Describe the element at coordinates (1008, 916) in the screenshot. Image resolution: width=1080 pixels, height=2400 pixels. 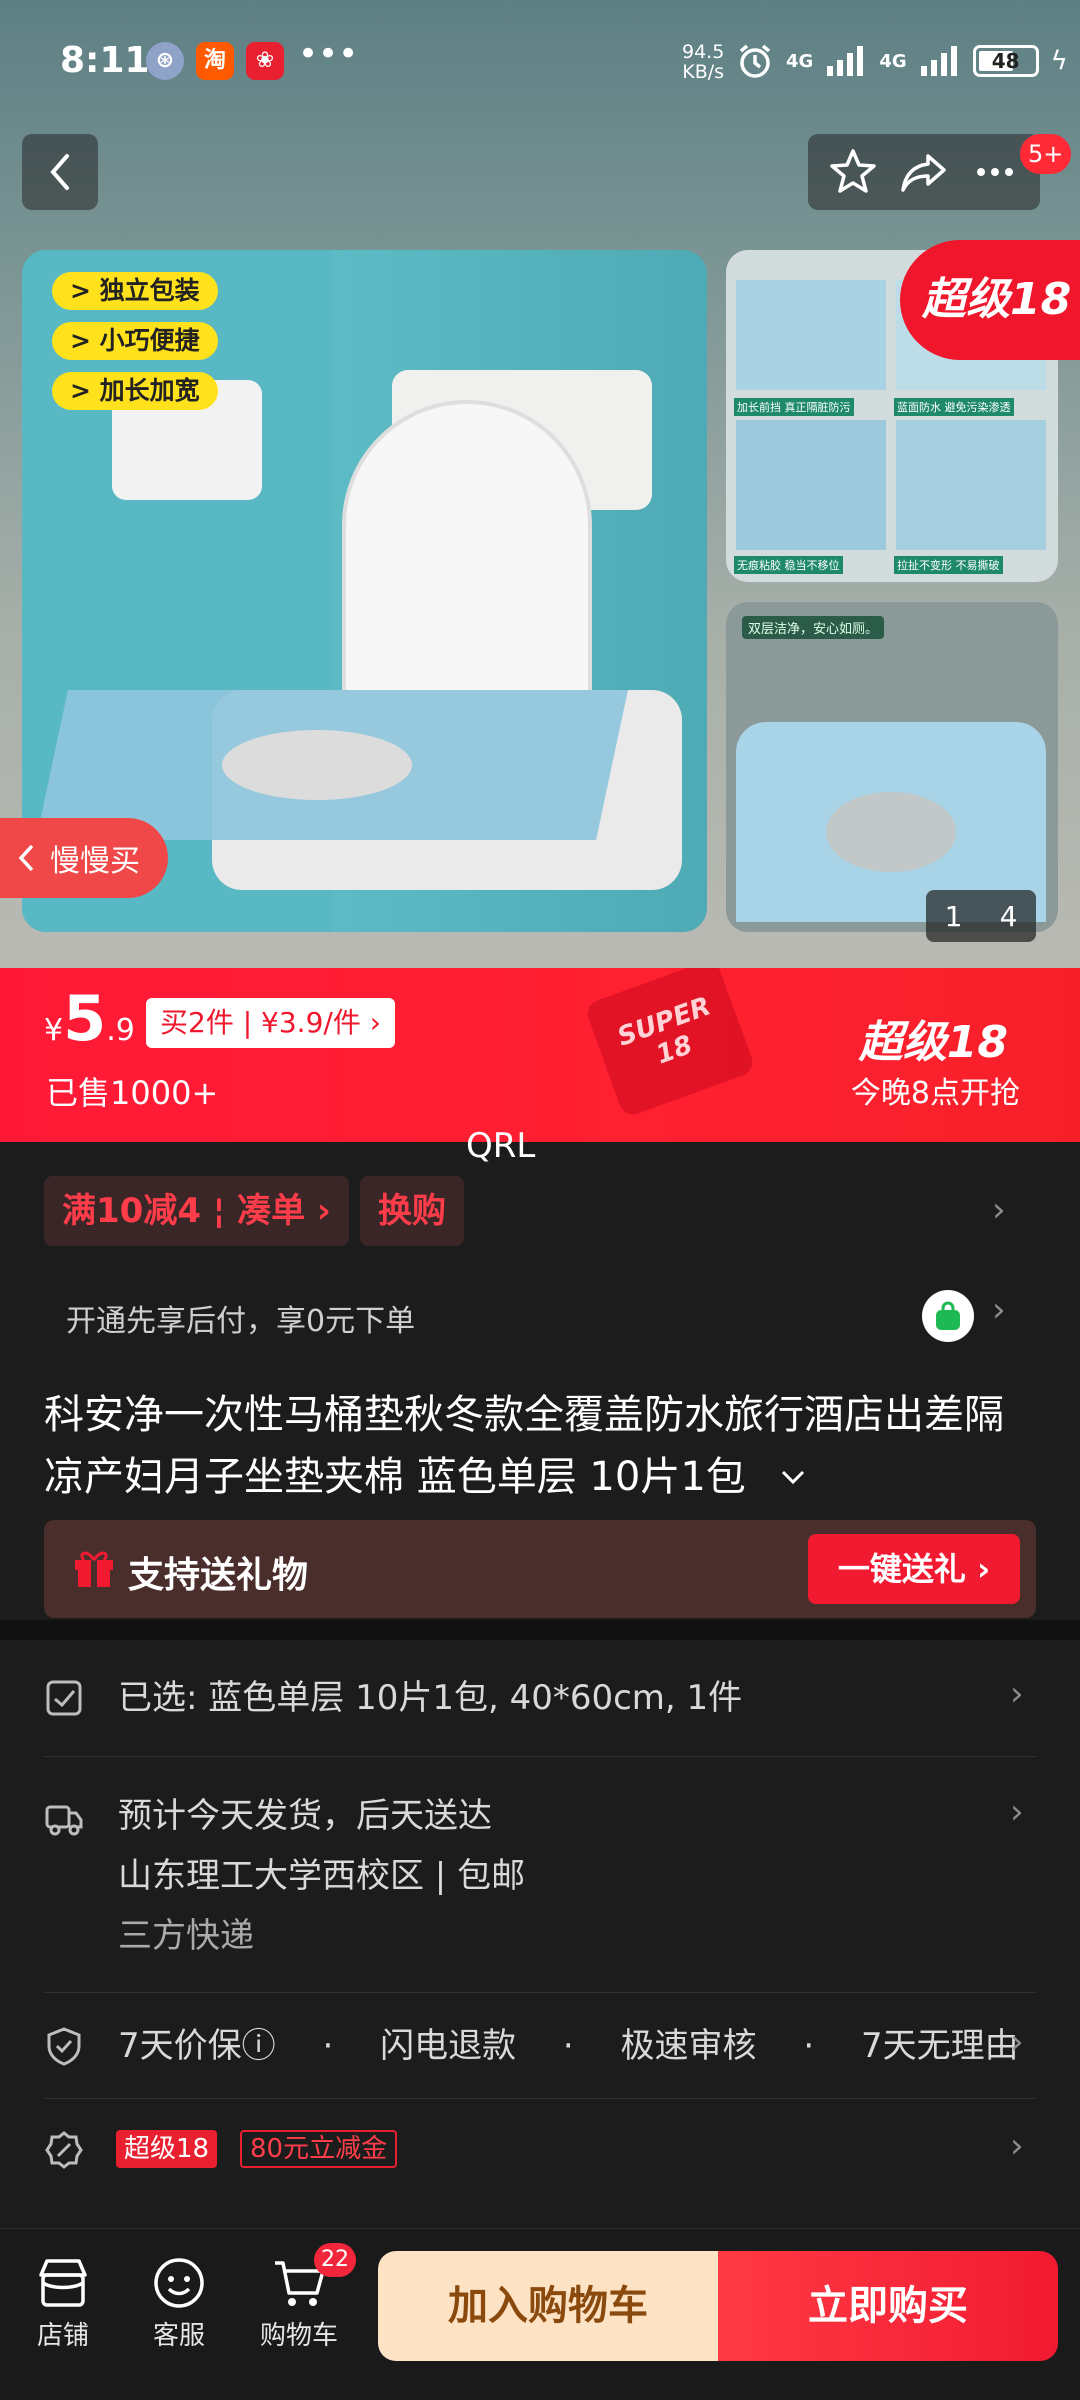
I see `pager-total: 4` at that location.